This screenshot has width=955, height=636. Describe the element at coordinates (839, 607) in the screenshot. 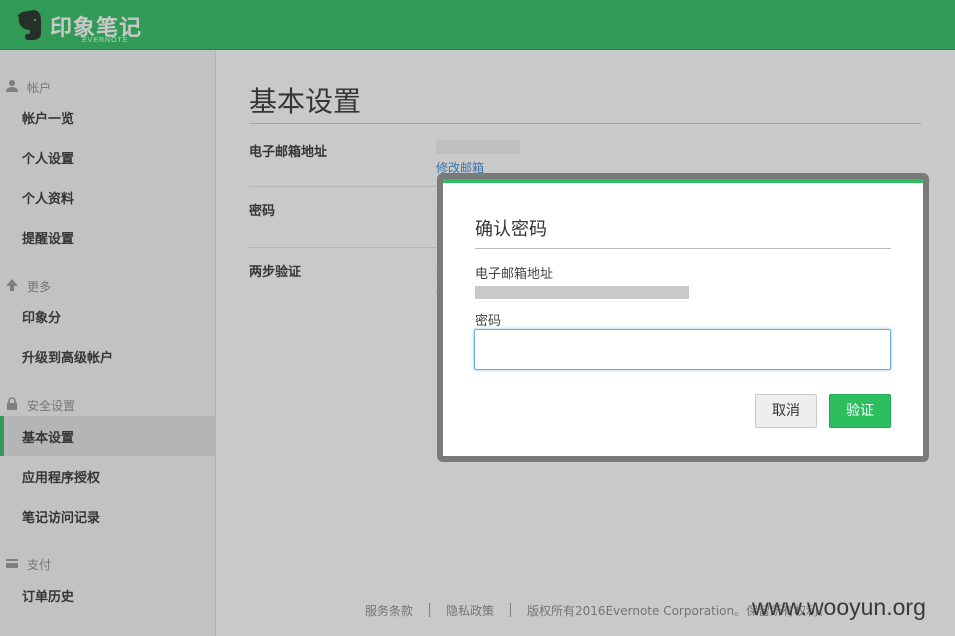

I see `watermark: www.wooyun.org` at that location.